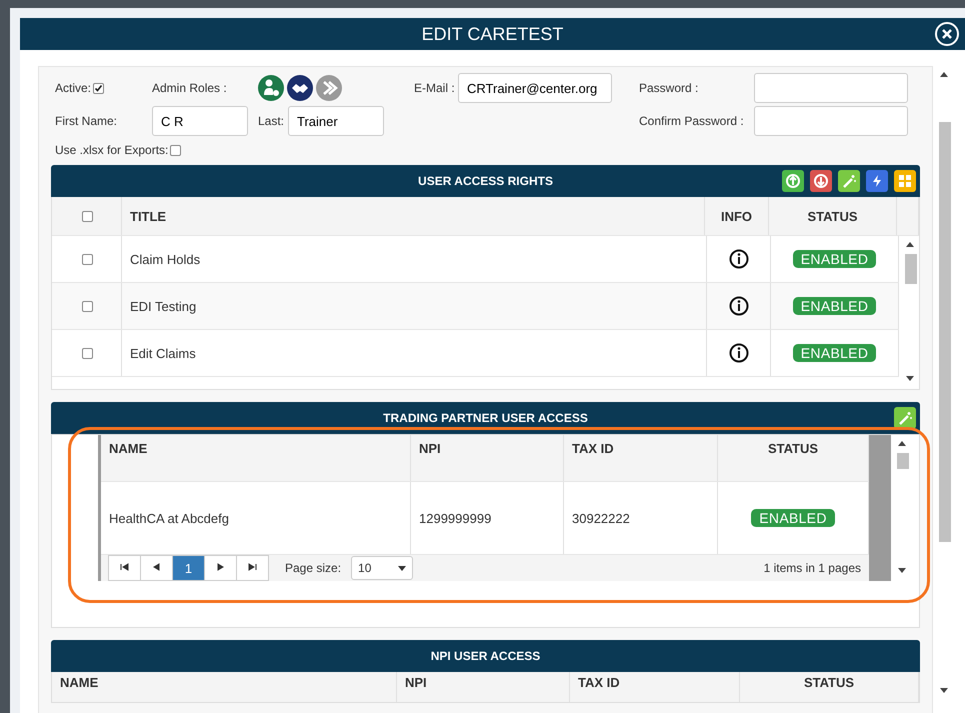 The image size is (965, 713). What do you see at coordinates (793, 181) in the screenshot?
I see `upload-icon` at bounding box center [793, 181].